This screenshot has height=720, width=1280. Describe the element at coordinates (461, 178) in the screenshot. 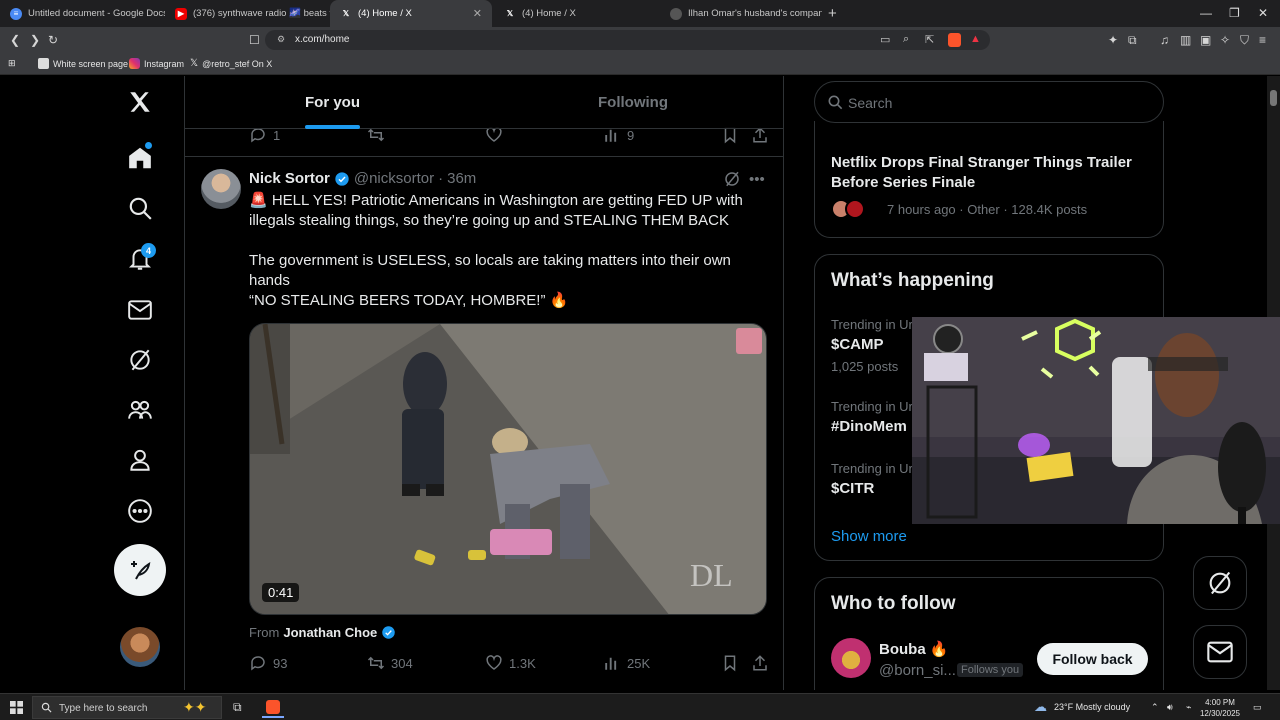

I see `tweet-timestamp: 36m` at that location.